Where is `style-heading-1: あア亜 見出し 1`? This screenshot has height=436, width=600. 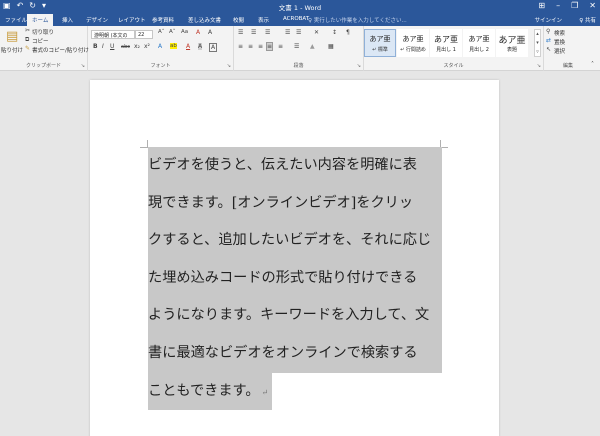 style-heading-1: あア亜 見出し 1 is located at coordinates (446, 43).